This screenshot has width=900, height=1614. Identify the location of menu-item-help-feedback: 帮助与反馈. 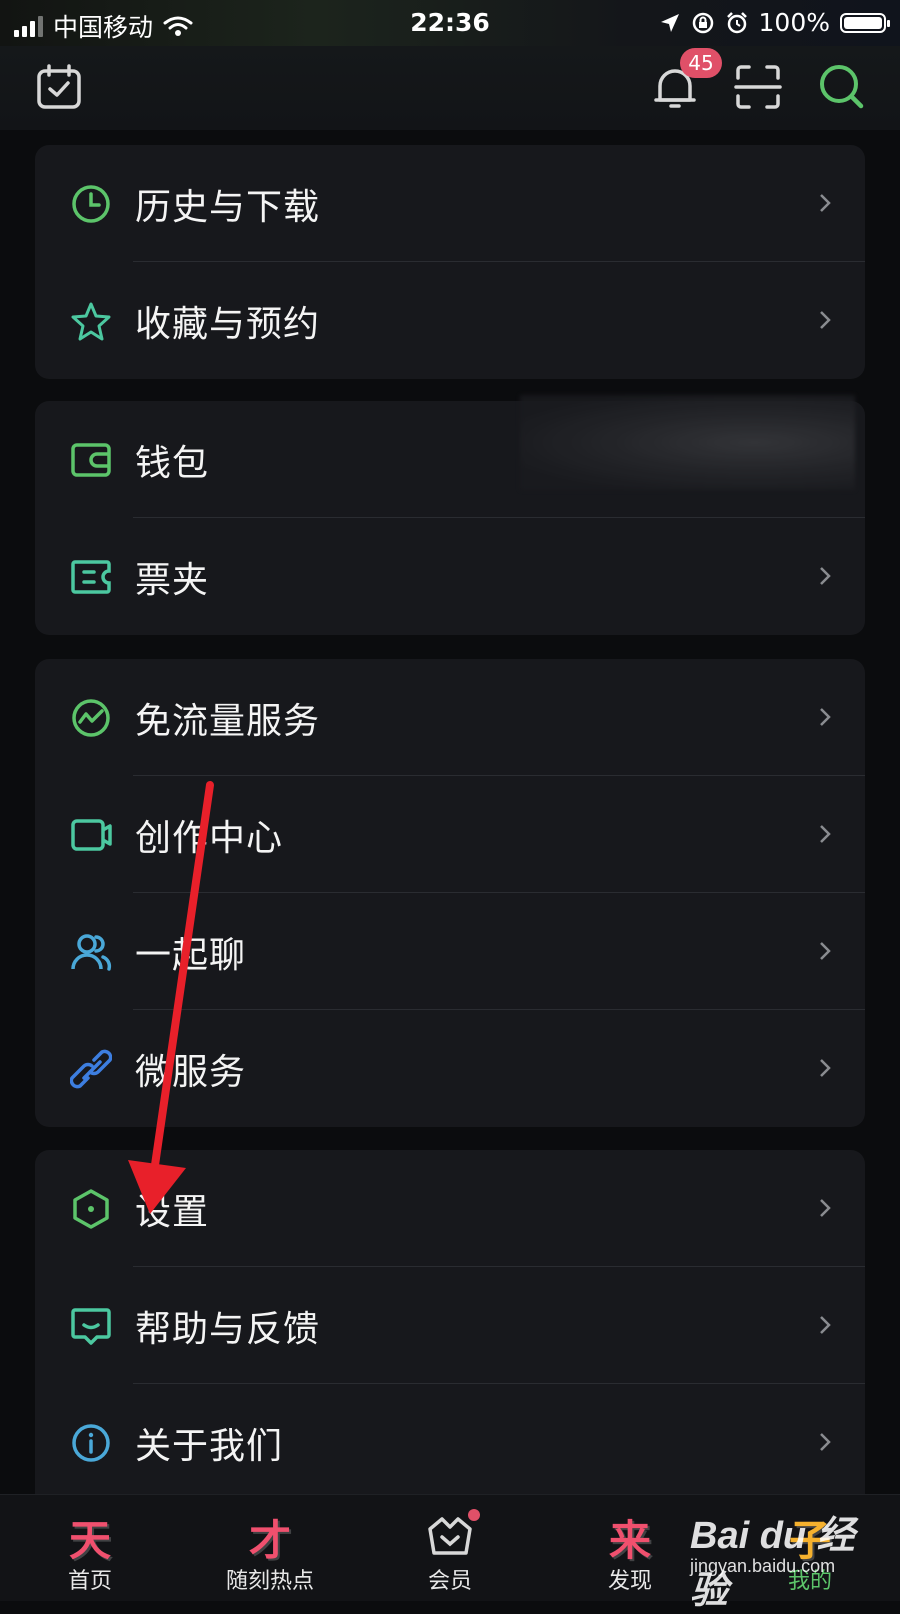
(450, 1325).